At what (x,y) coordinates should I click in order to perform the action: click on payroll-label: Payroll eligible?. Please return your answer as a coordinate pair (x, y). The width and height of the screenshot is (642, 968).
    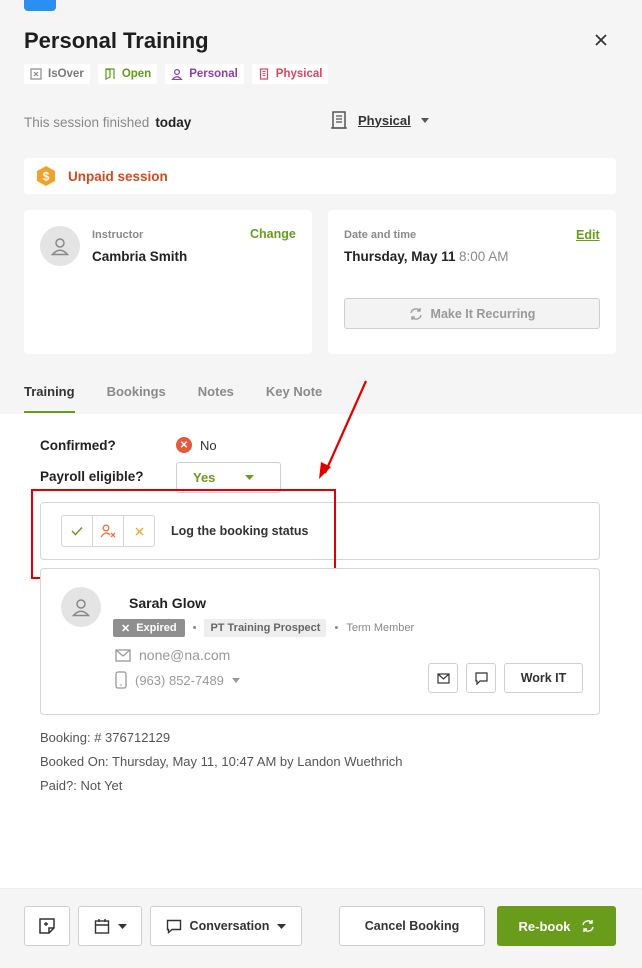
    Looking at the image, I should click on (92, 476).